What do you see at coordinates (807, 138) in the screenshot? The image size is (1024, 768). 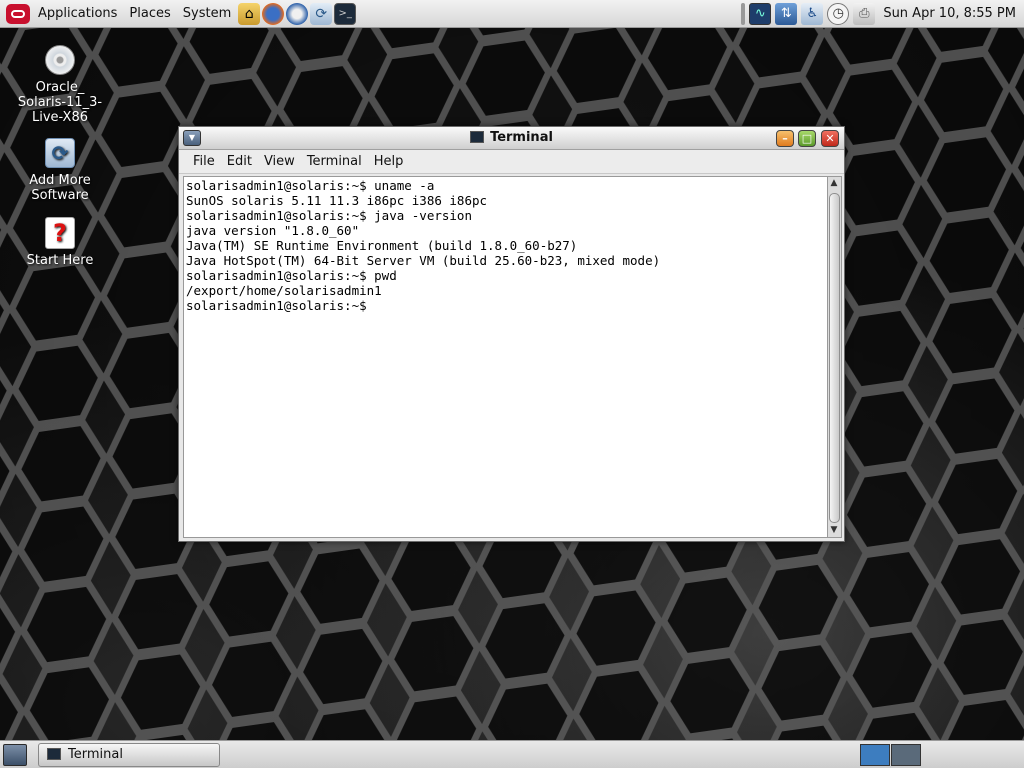 I see `maximize-button: □` at bounding box center [807, 138].